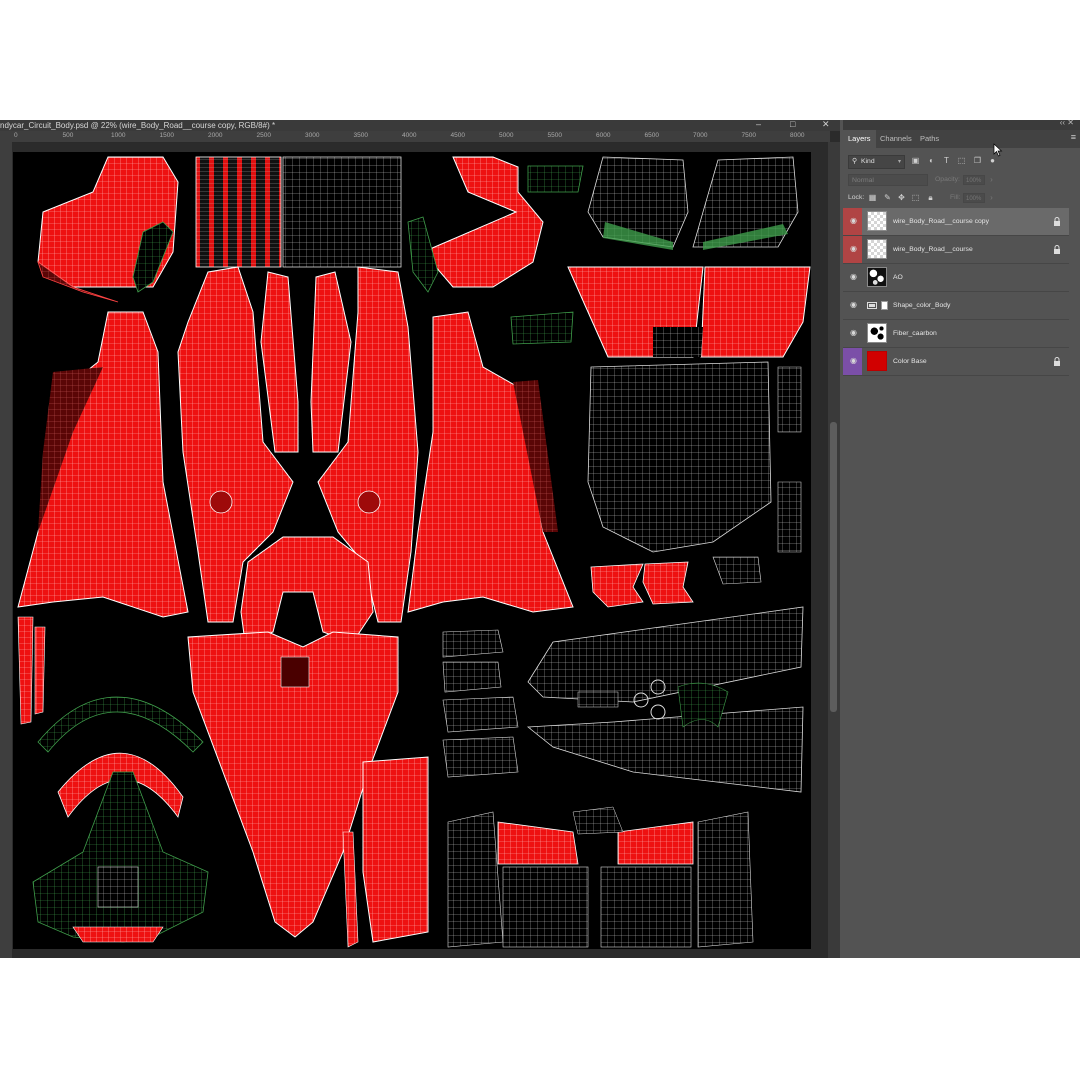  I want to click on lock-label: Lock:, so click(856, 197).